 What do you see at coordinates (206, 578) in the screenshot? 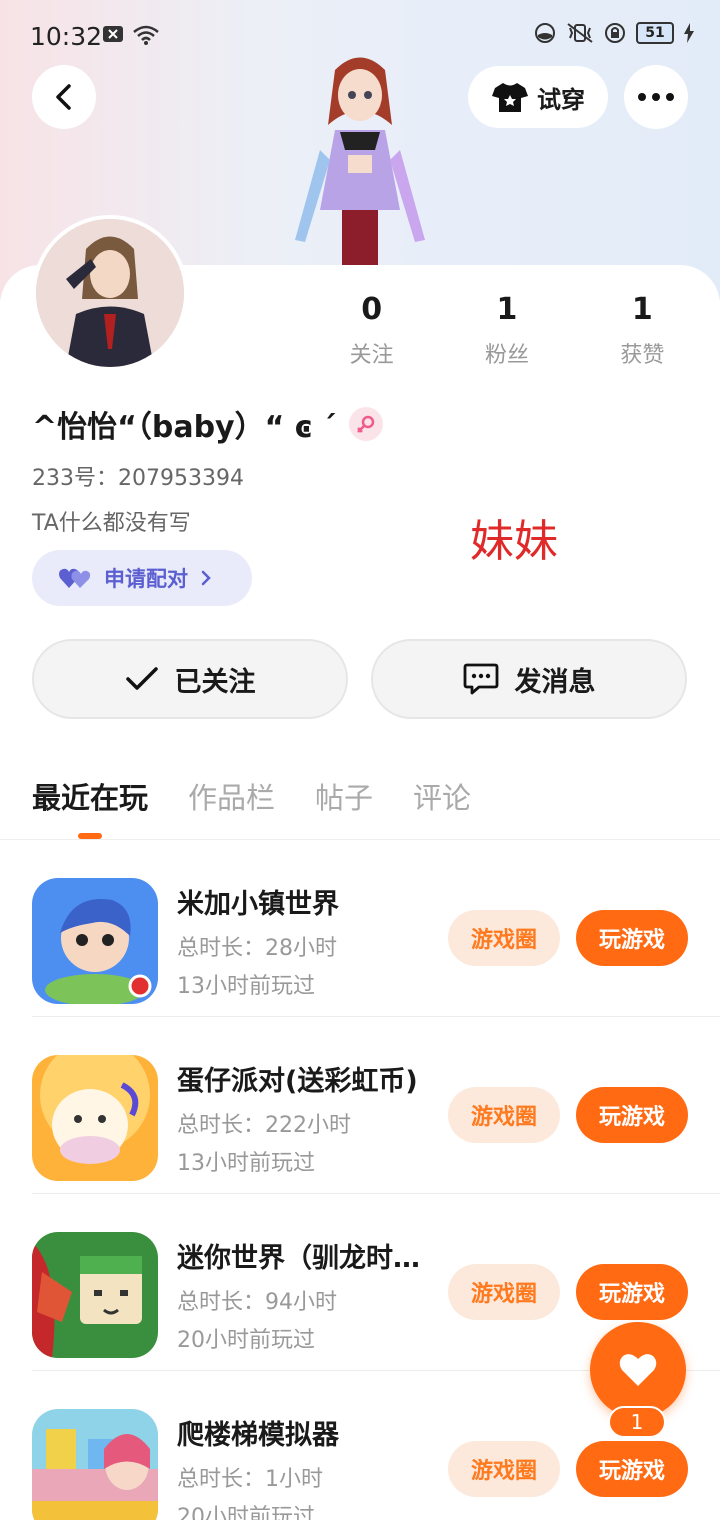
I see `chevron-right-icon` at bounding box center [206, 578].